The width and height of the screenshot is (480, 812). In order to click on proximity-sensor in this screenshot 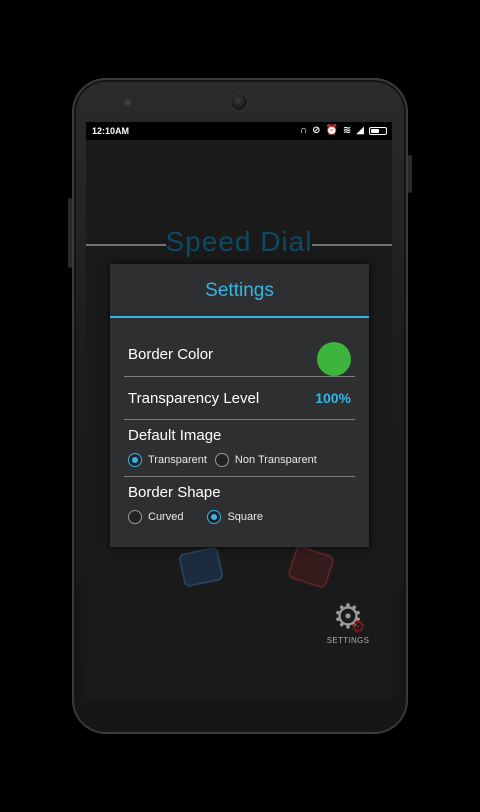, I will do `click(346, 102)`.